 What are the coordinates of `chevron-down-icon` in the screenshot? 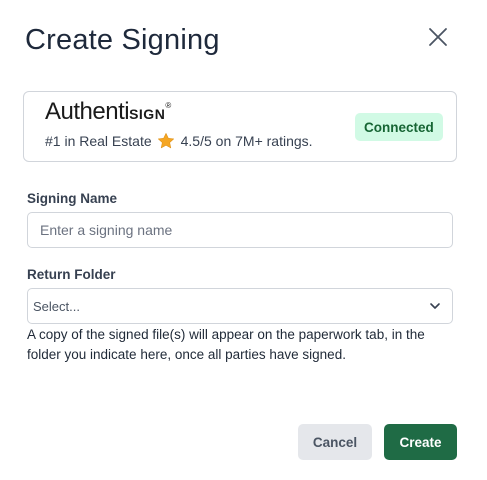 It's located at (435, 306).